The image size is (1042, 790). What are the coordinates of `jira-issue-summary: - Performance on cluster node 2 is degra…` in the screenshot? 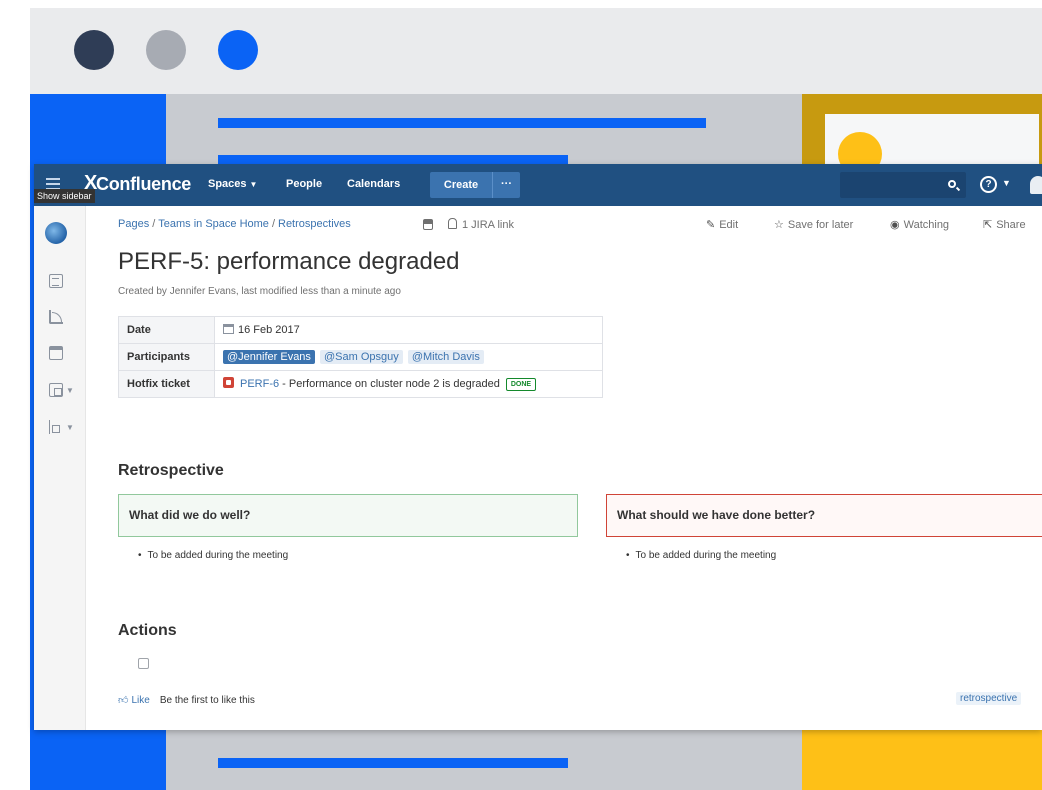 It's located at (389, 384).